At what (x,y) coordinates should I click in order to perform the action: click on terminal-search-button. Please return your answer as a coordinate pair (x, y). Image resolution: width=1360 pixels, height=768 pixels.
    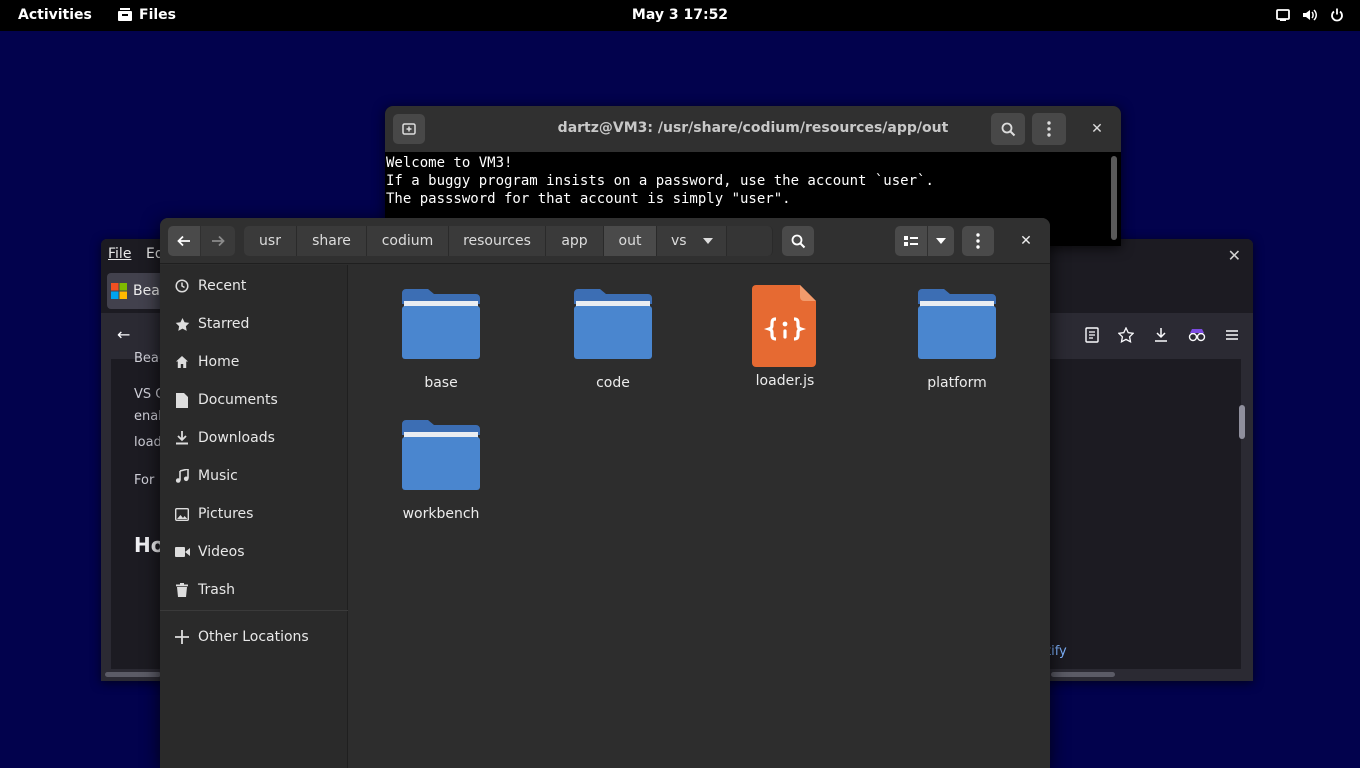
    Looking at the image, I should click on (1008, 129).